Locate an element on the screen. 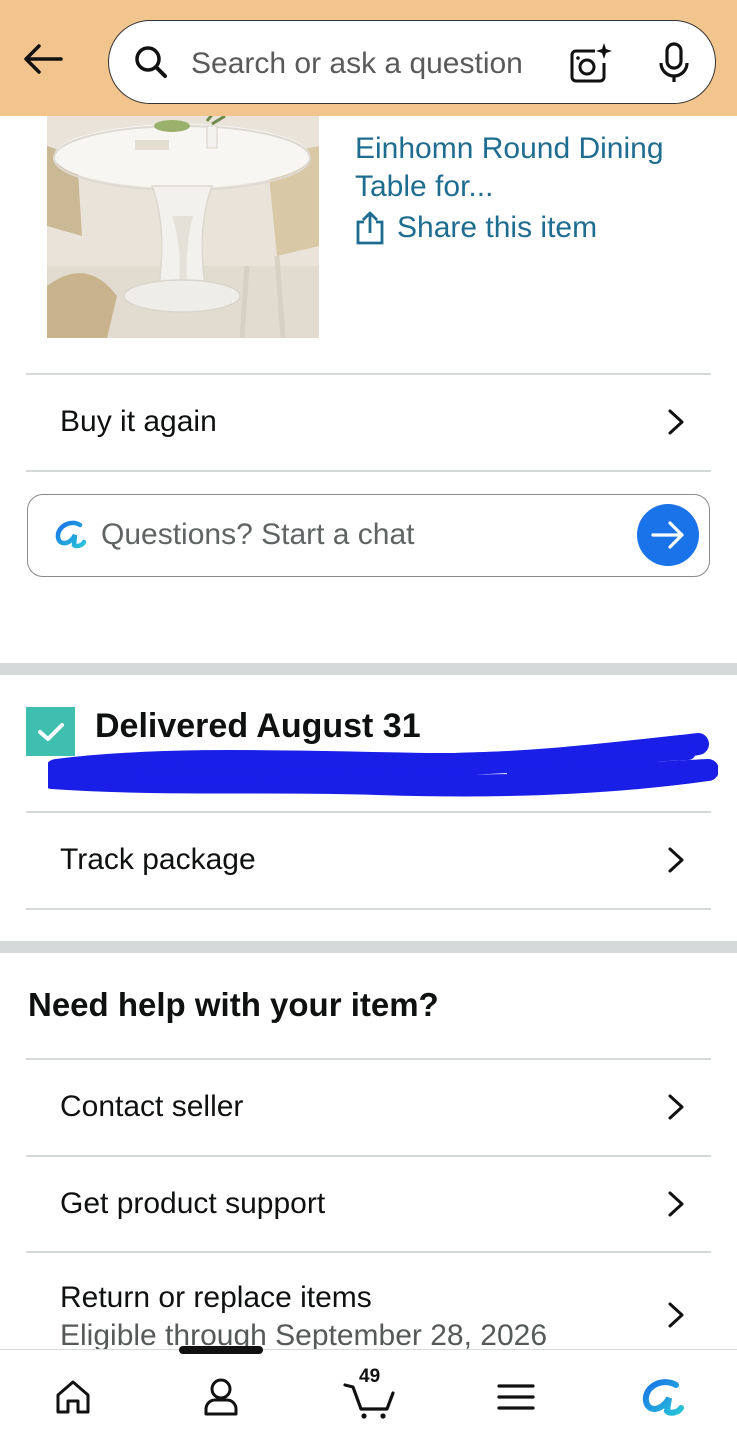  nav-rufus is located at coordinates (662, 1397).